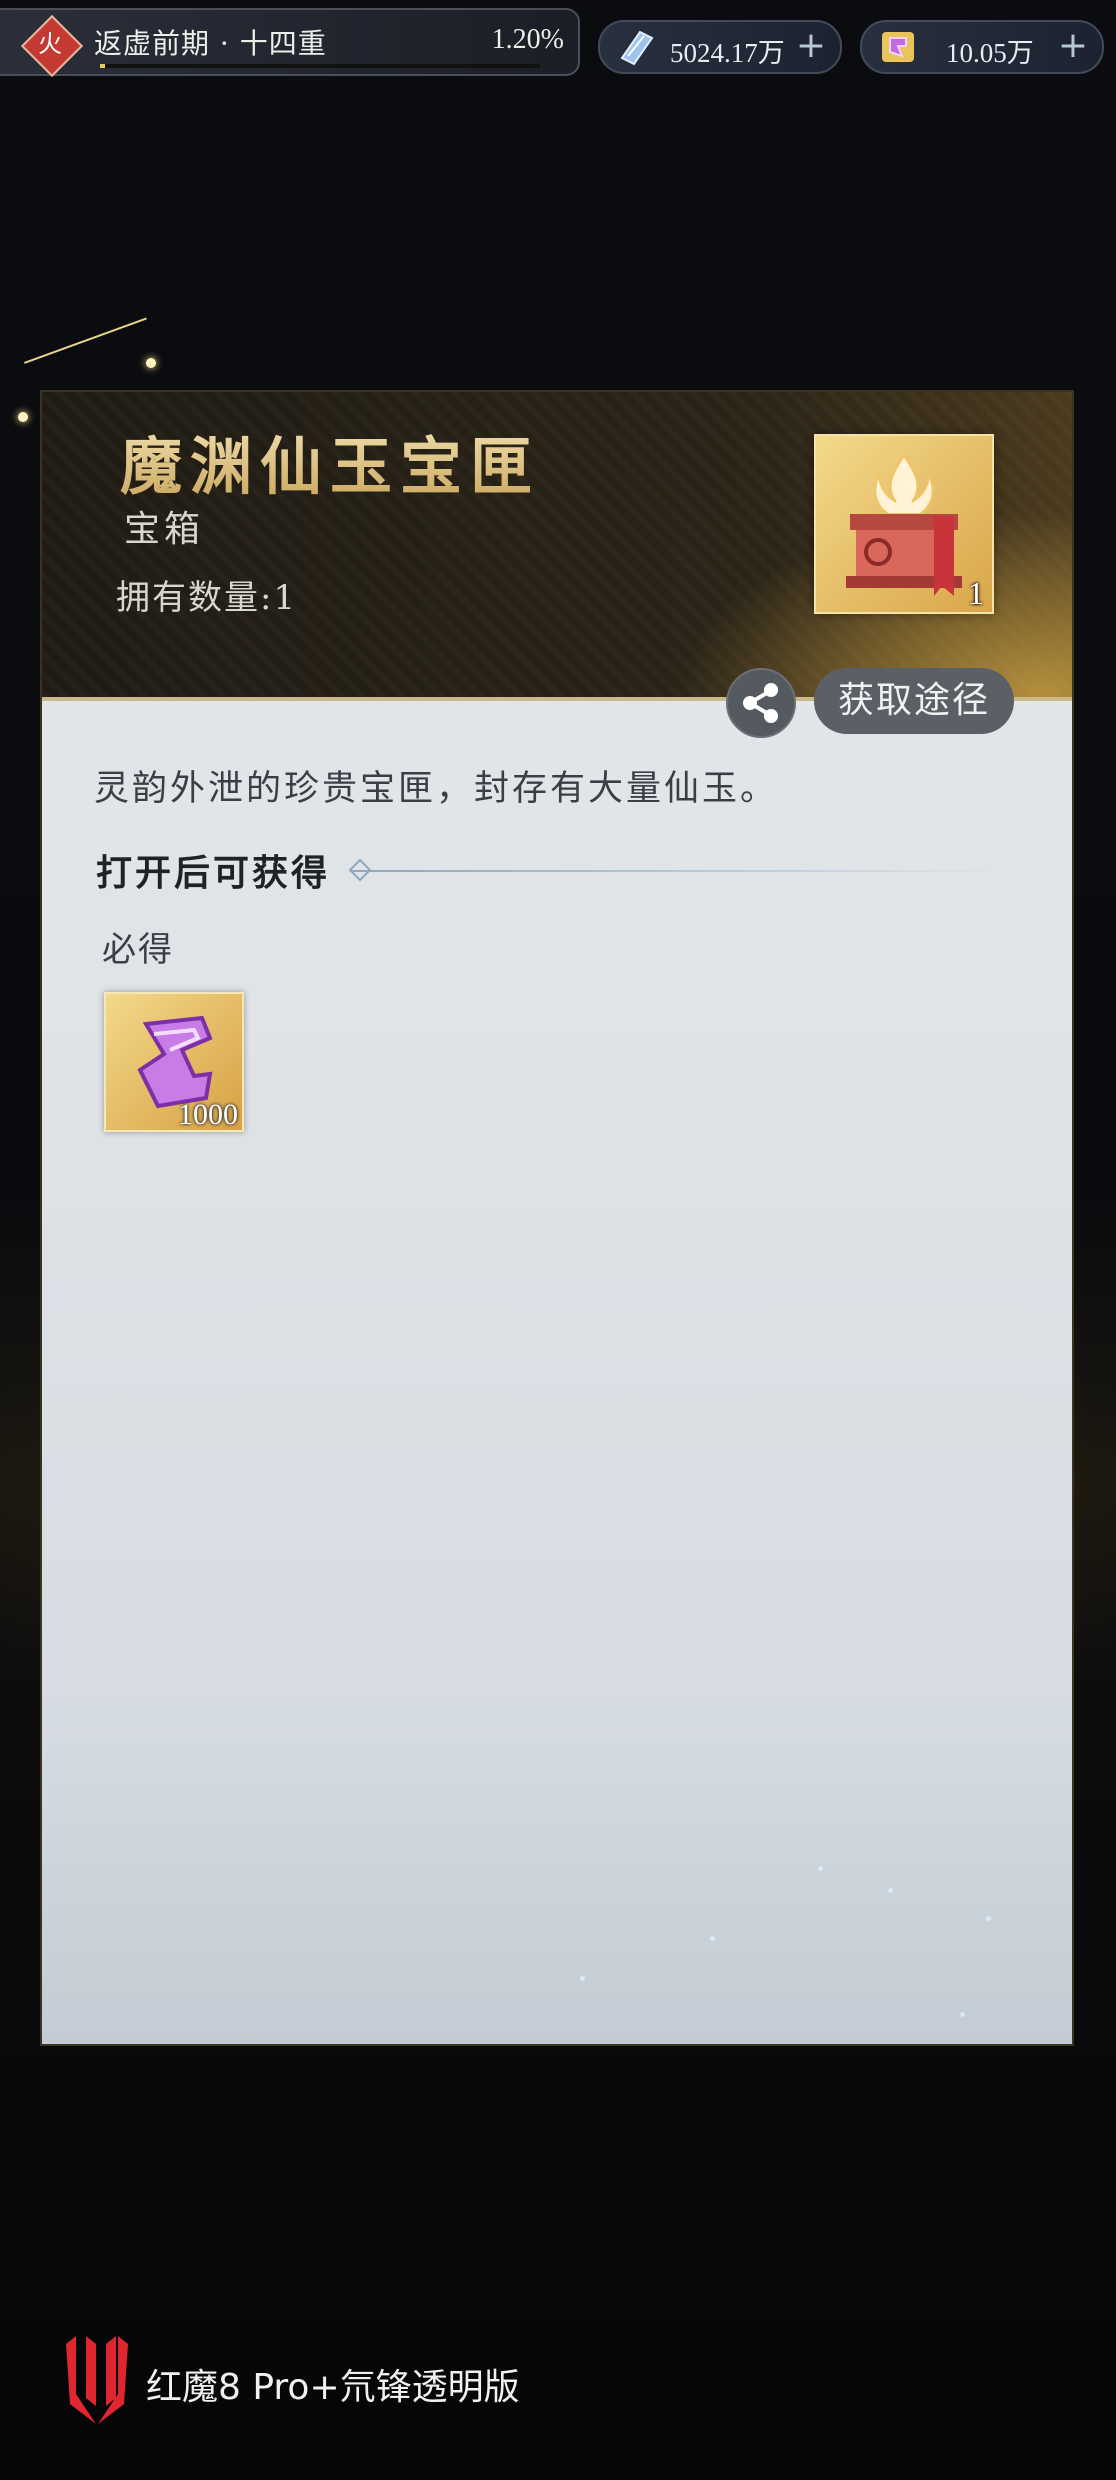 The height and width of the screenshot is (2480, 1116). Describe the element at coordinates (914, 701) in the screenshot. I see `obtain-source-button: 获取途径` at that location.